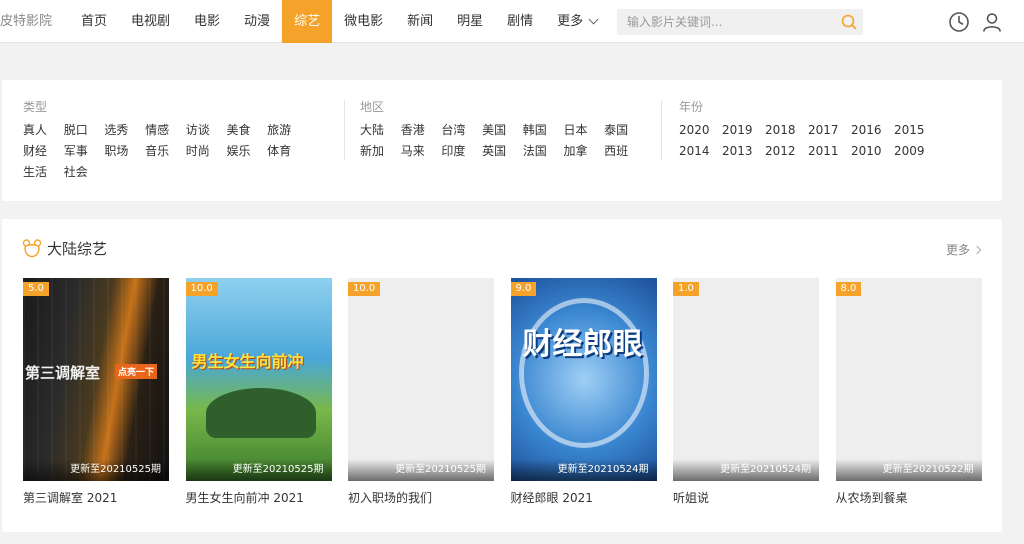 The image size is (1024, 544). What do you see at coordinates (32, 248) in the screenshot?
I see `bear-icon` at bounding box center [32, 248].